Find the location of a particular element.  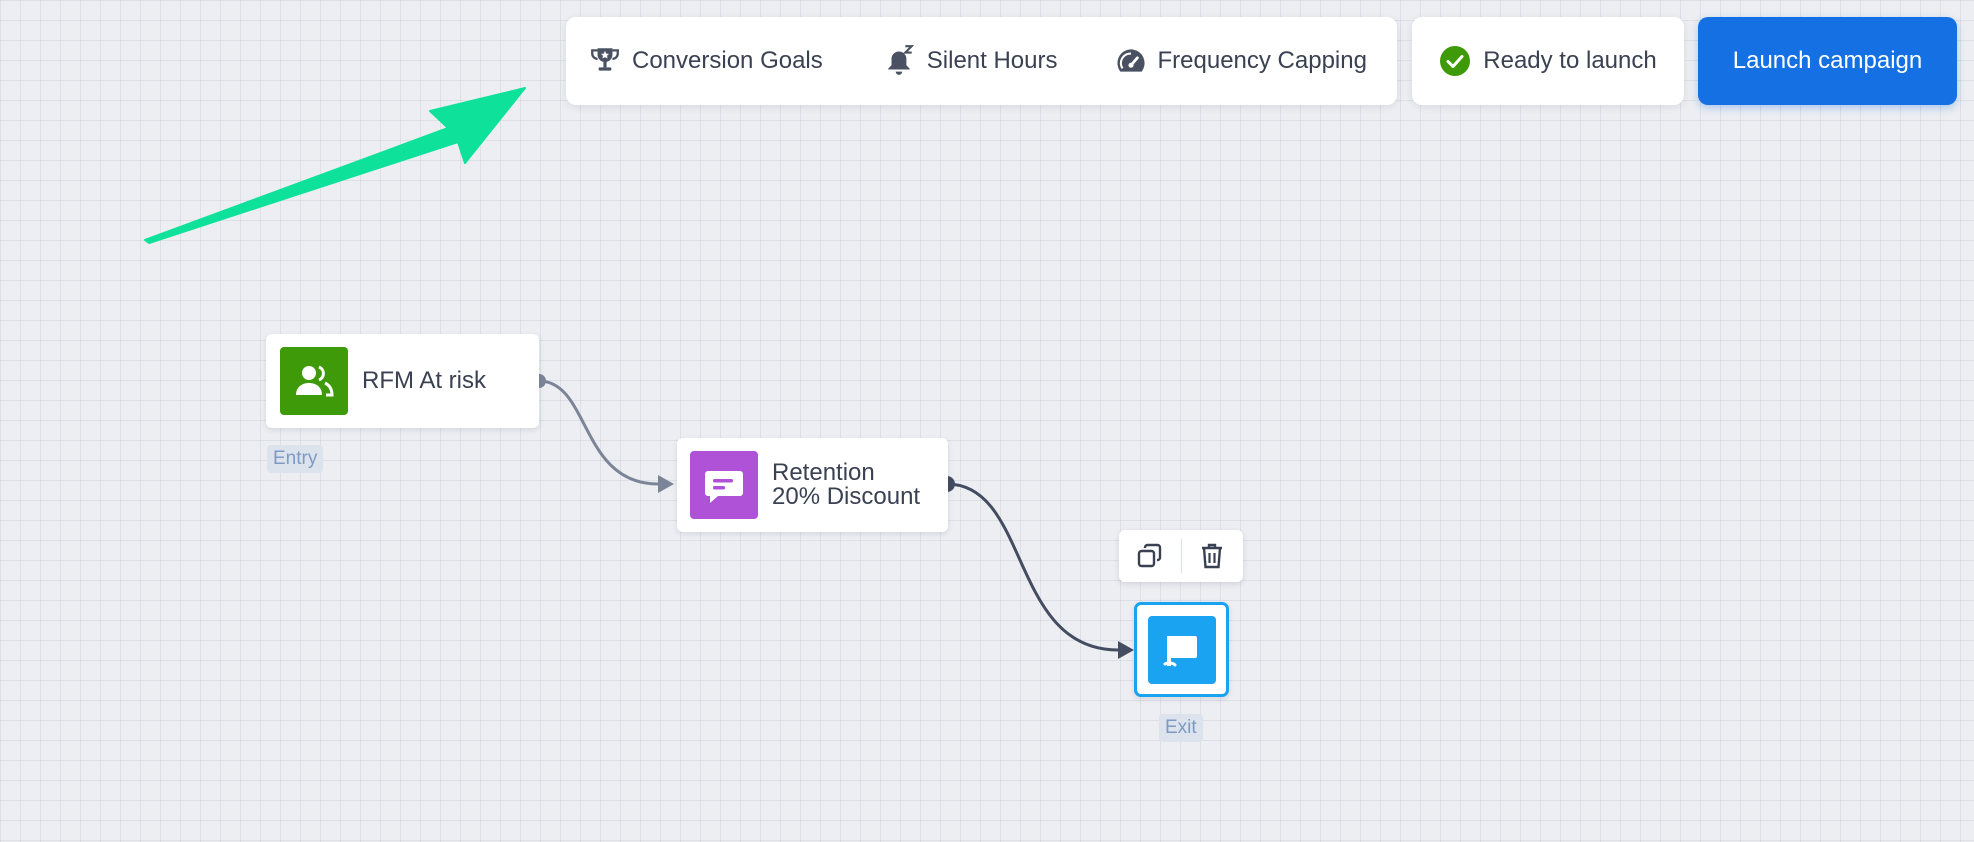

users-icon is located at coordinates (315, 381).